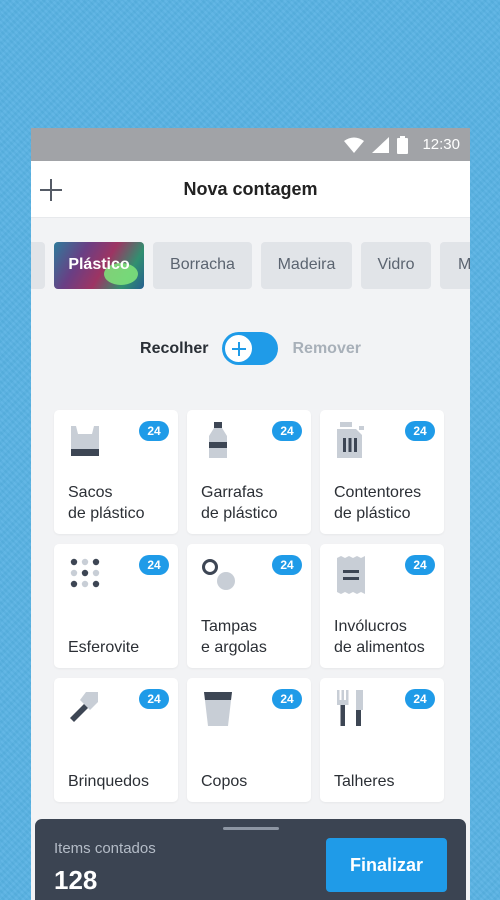 This screenshot has width=500, height=900. I want to click on toy-shovel-icon, so click(84, 707).